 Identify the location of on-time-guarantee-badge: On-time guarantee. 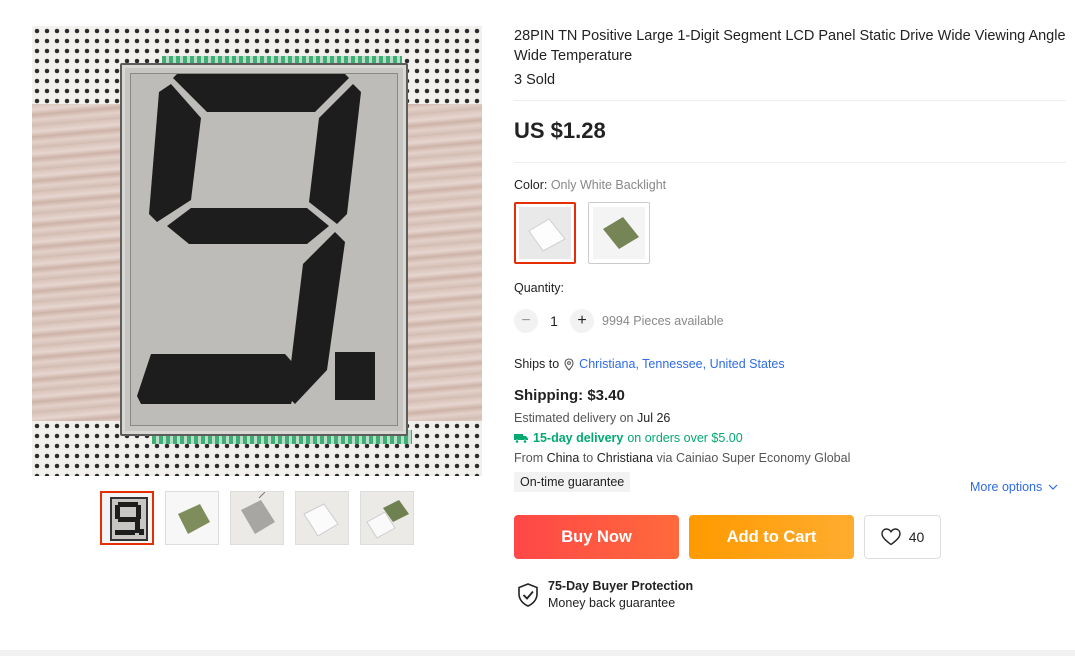
(572, 482).